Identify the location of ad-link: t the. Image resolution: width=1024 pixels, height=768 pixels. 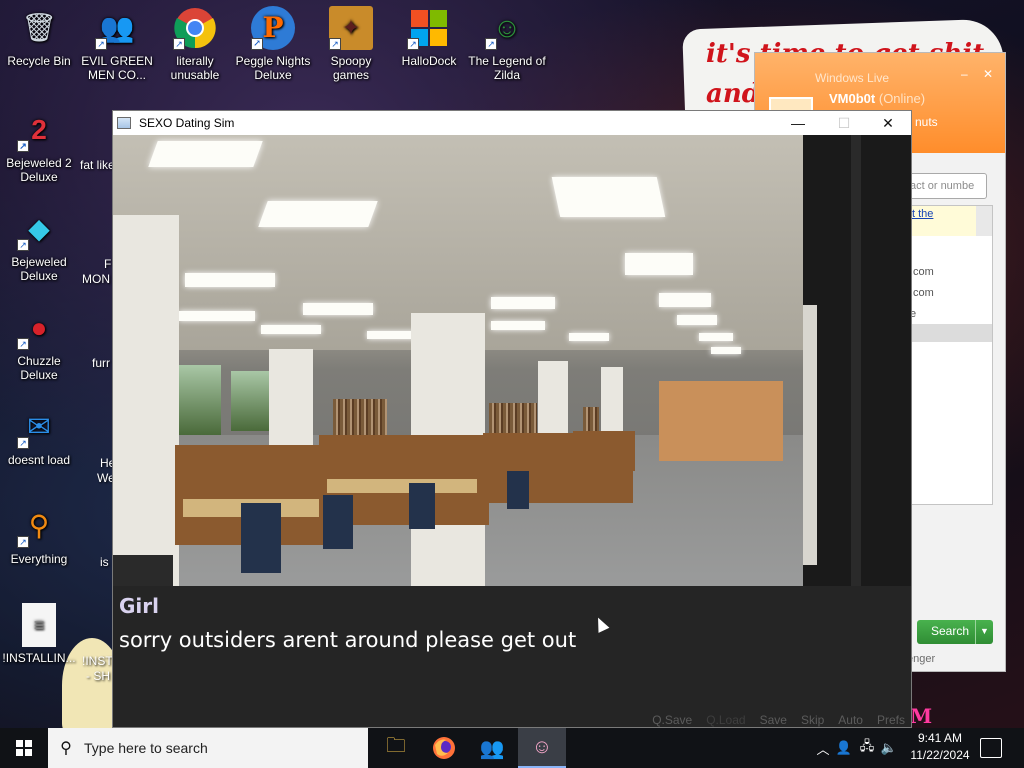
(942, 221).